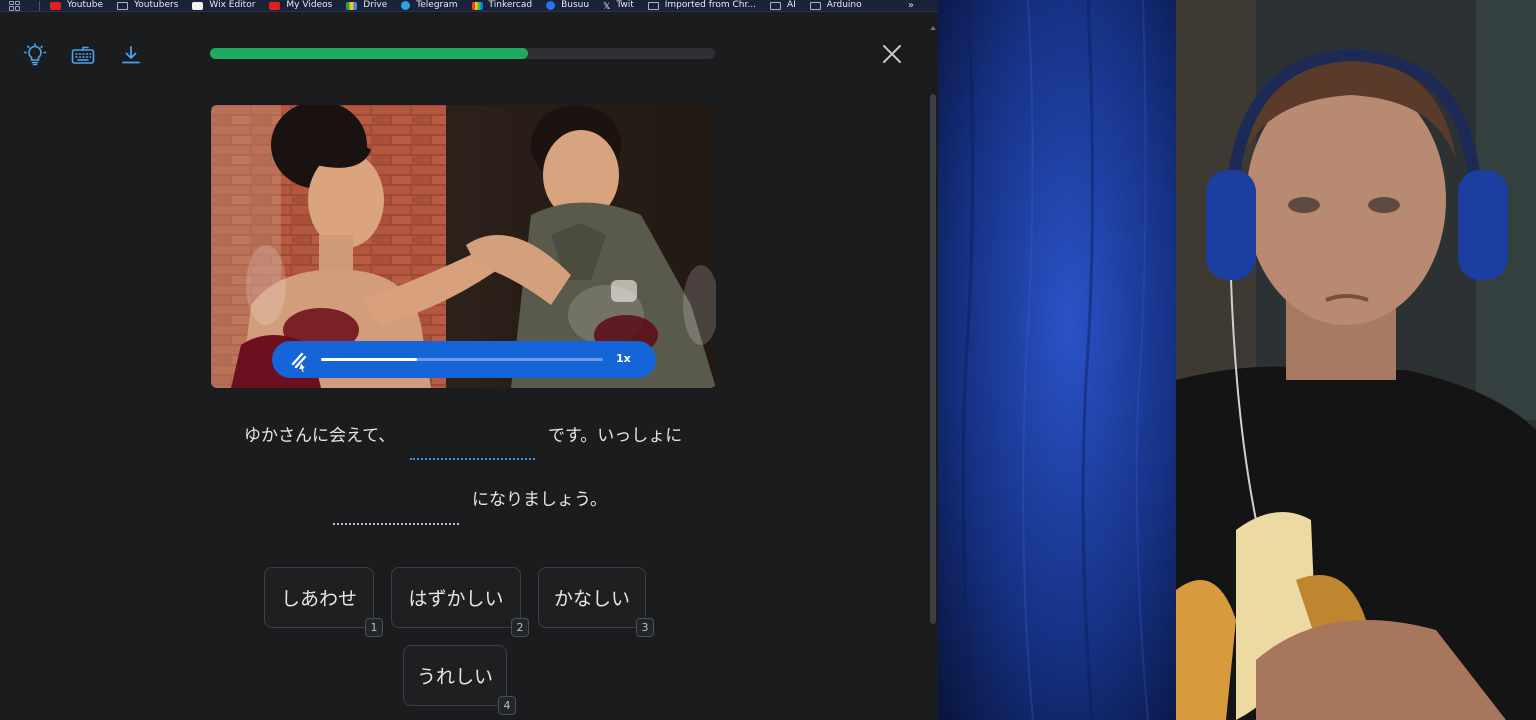 The image size is (1536, 720). What do you see at coordinates (507, 705) in the screenshot?
I see `choice-shortcut-badge: 4` at bounding box center [507, 705].